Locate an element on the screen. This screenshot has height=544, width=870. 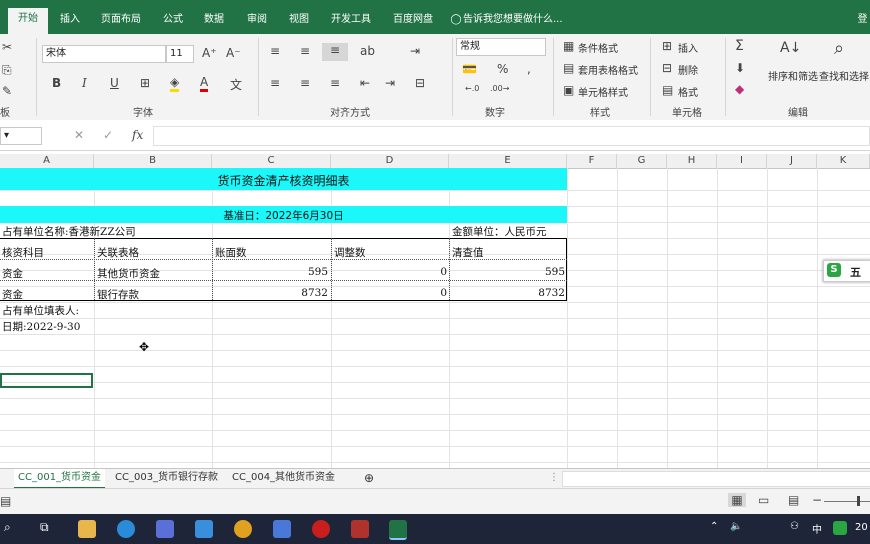
column-header-h: H is located at coordinates (692, 161).